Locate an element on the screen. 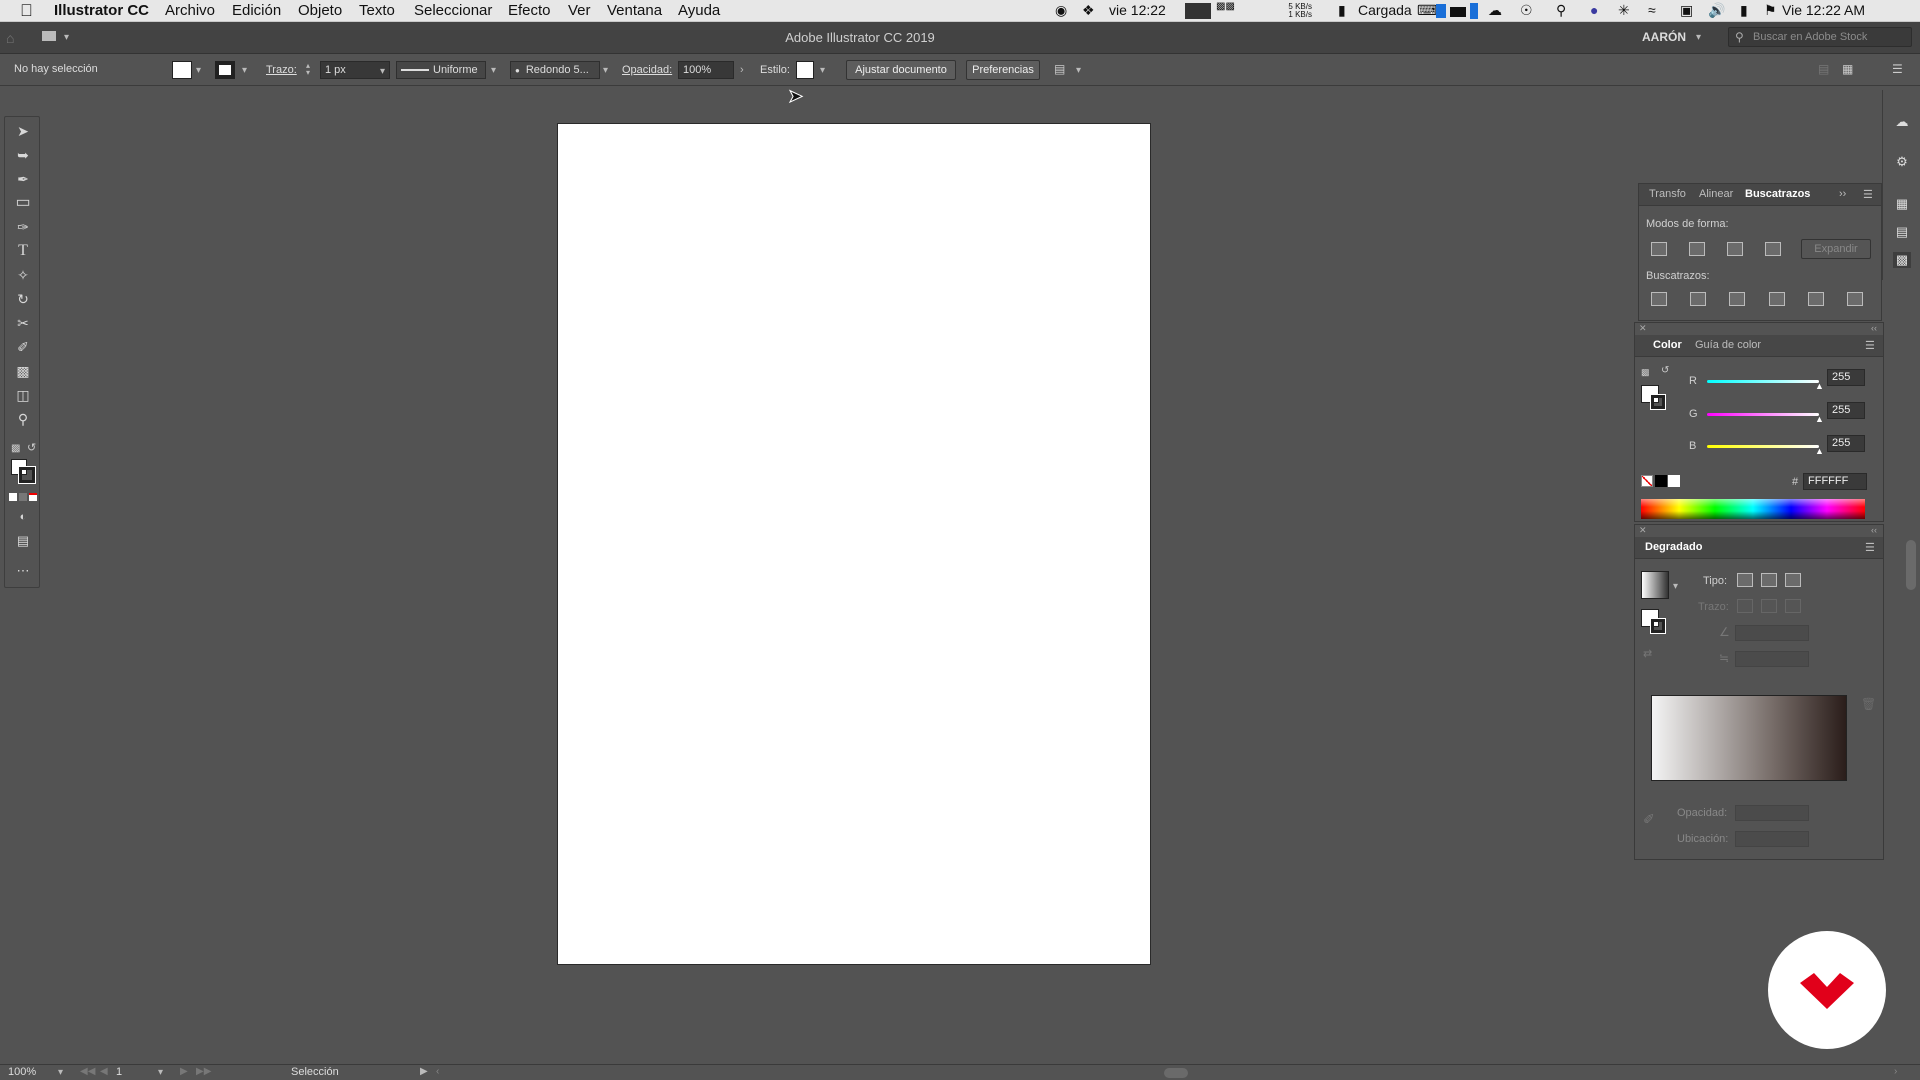 Image resolution: width=1920 pixels, height=1080 pixels. scroll-right-icon: › is located at coordinates (1895, 1071).